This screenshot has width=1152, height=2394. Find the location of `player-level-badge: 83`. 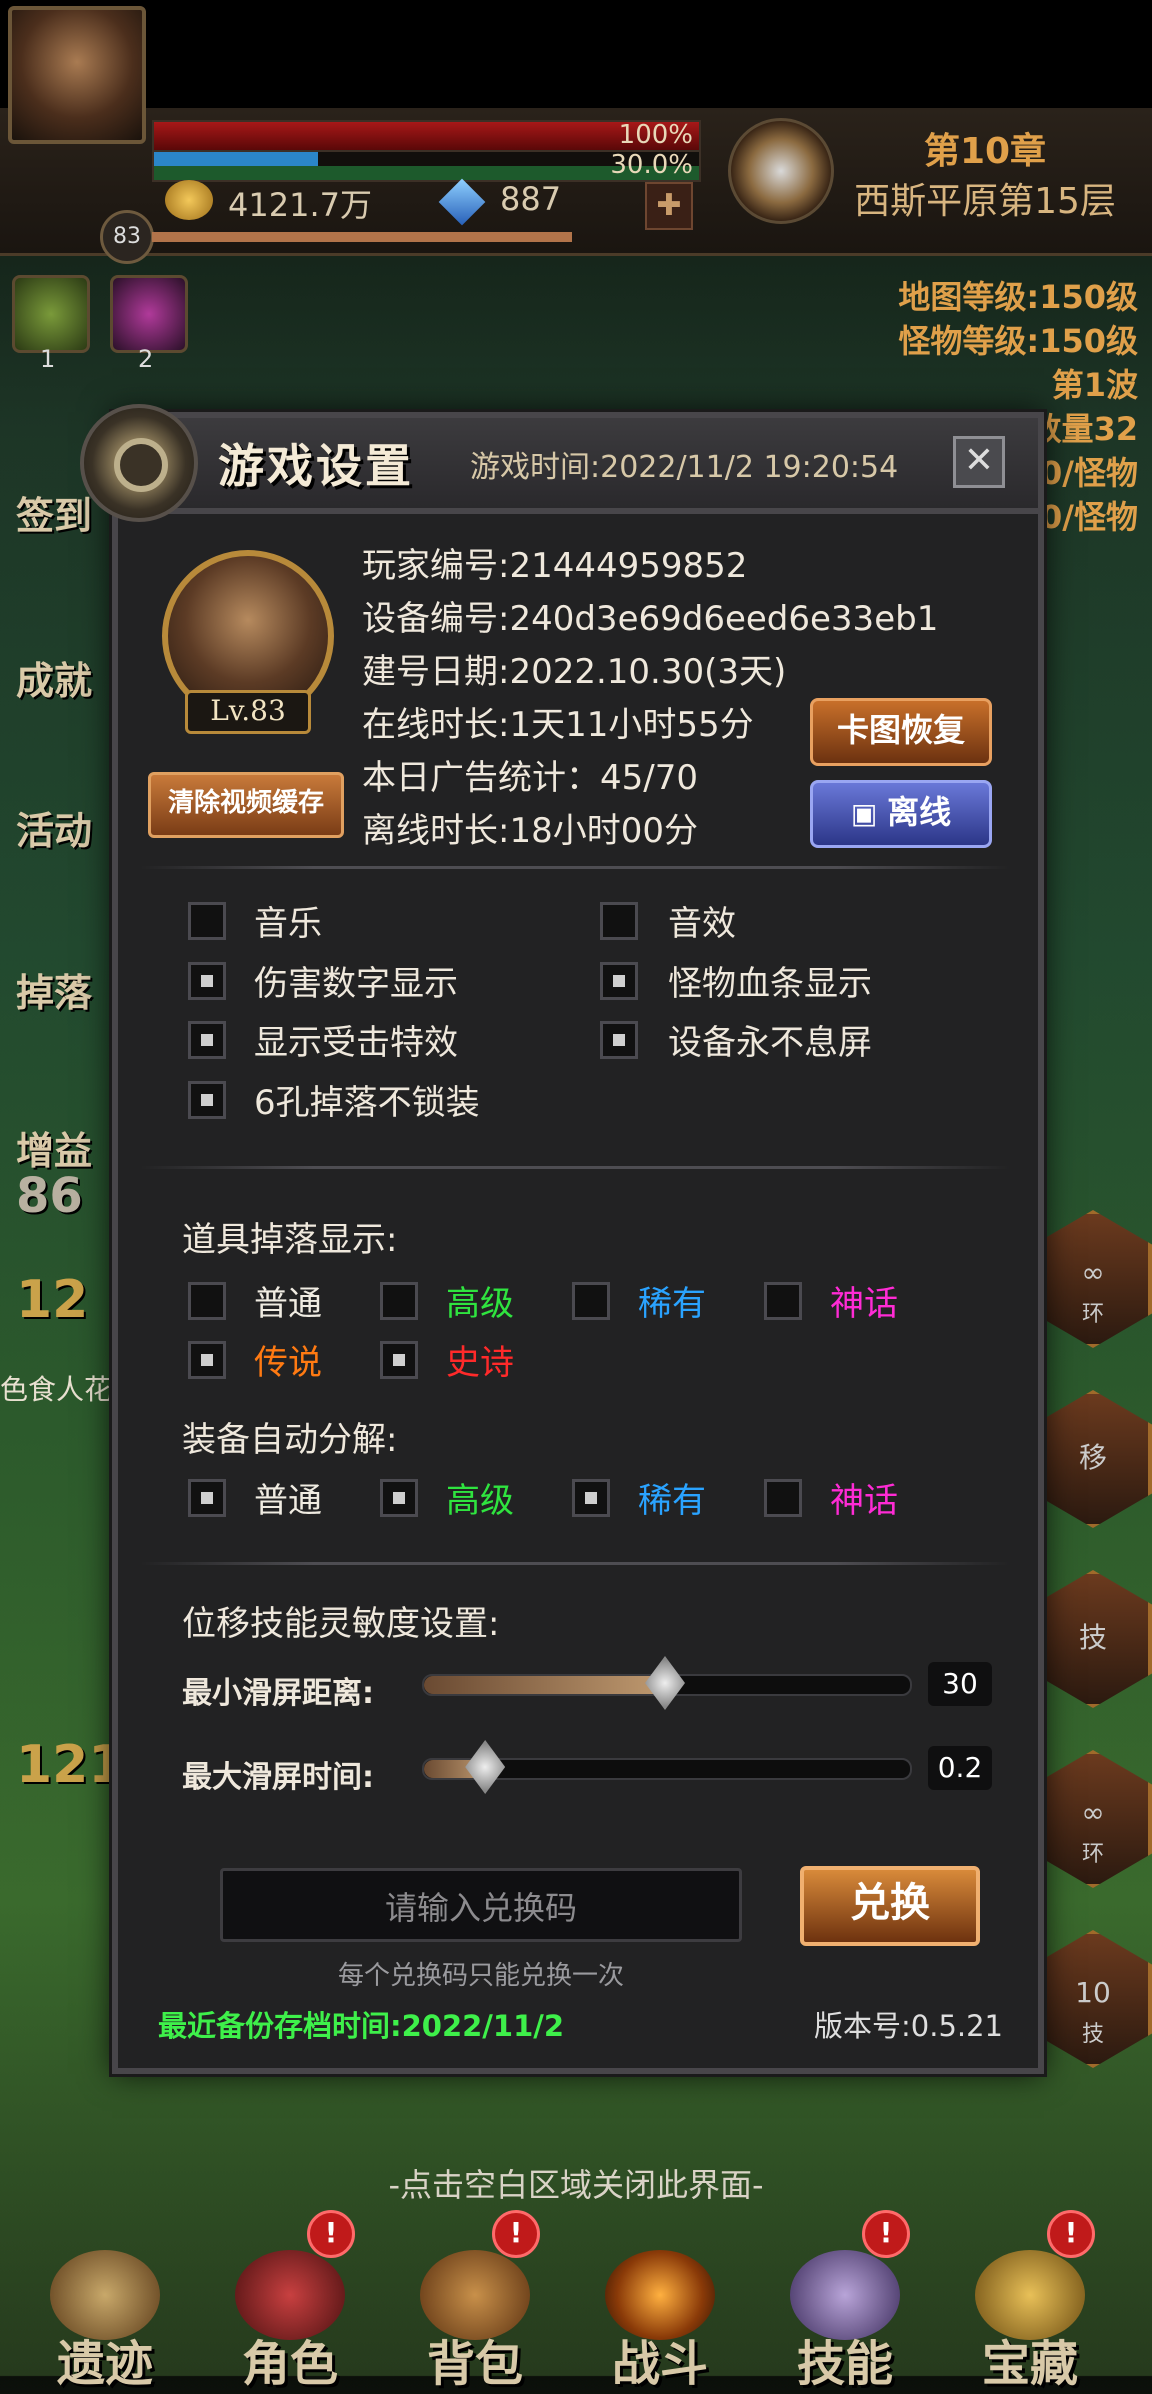

player-level-badge: 83 is located at coordinates (127, 237).